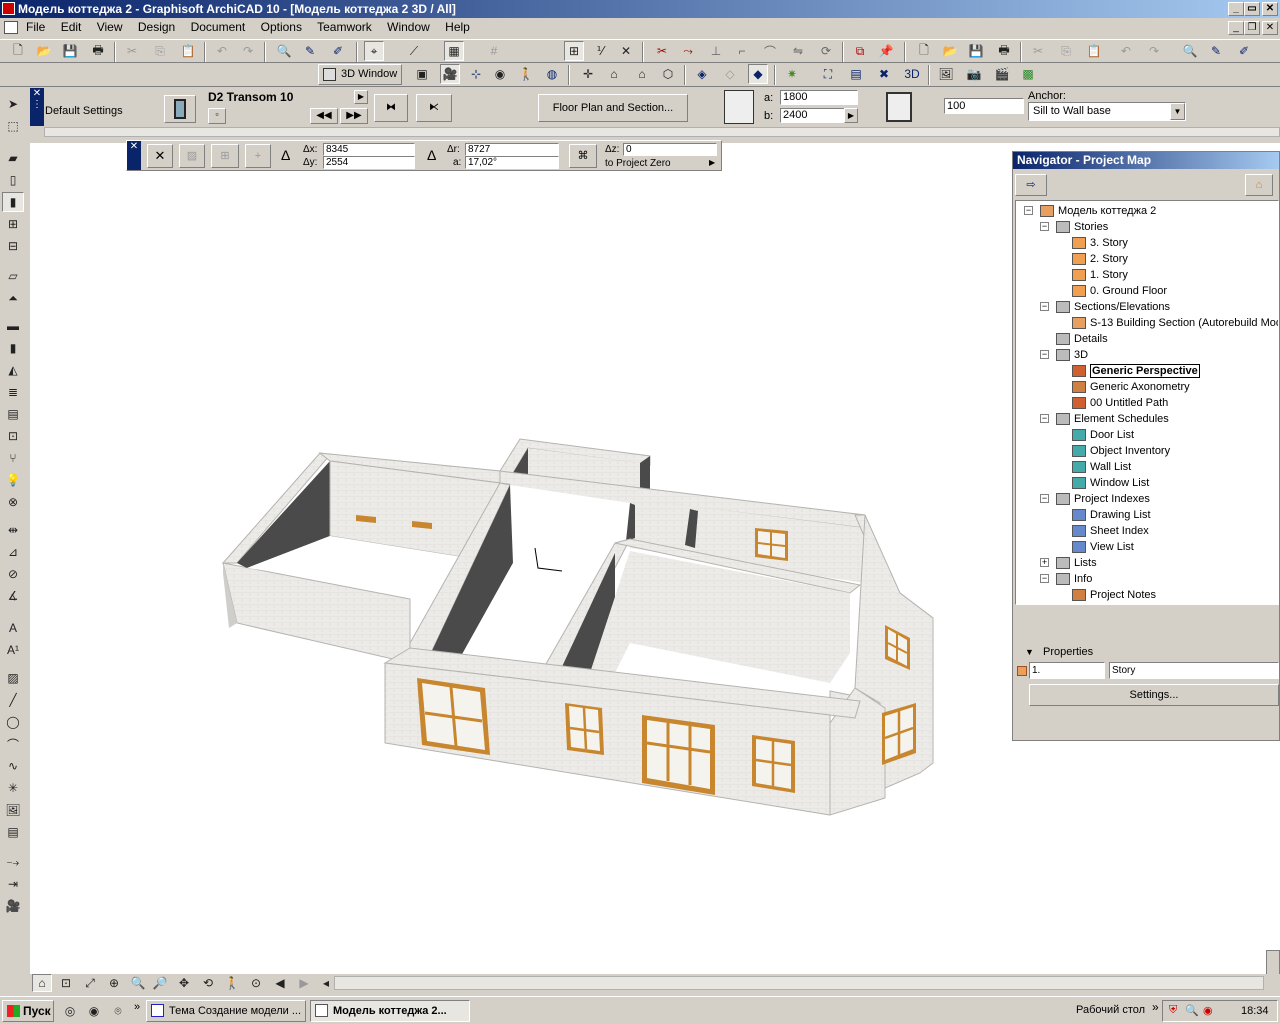 The width and height of the screenshot is (1280, 1024). Describe the element at coordinates (354, 116) in the screenshot. I see `next-button: ▶▶` at that location.